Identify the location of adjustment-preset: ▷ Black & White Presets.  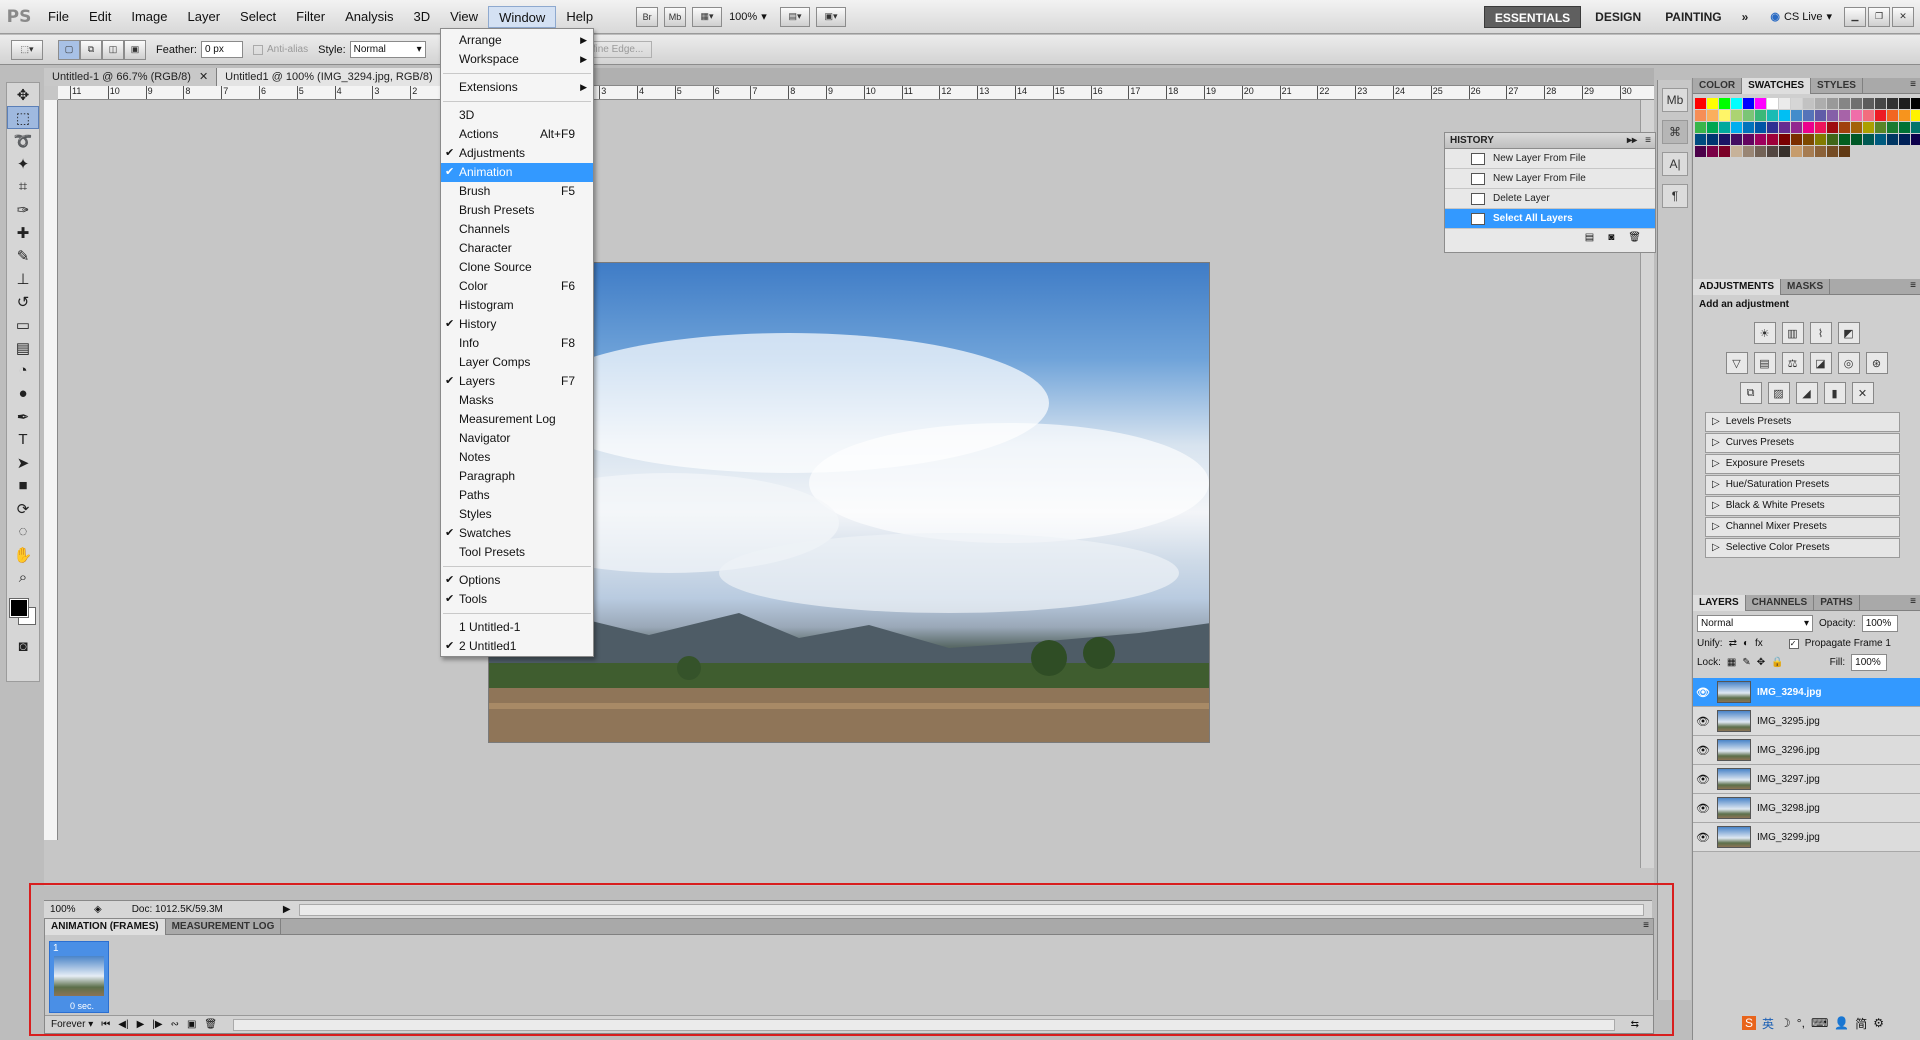
(1802, 506).